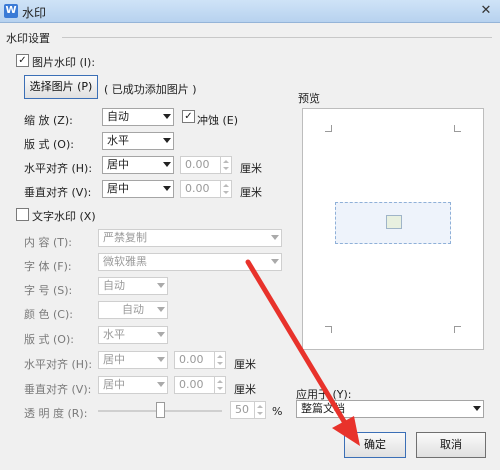  I want to click on annotation-arrow-icon, so click(302, 352).